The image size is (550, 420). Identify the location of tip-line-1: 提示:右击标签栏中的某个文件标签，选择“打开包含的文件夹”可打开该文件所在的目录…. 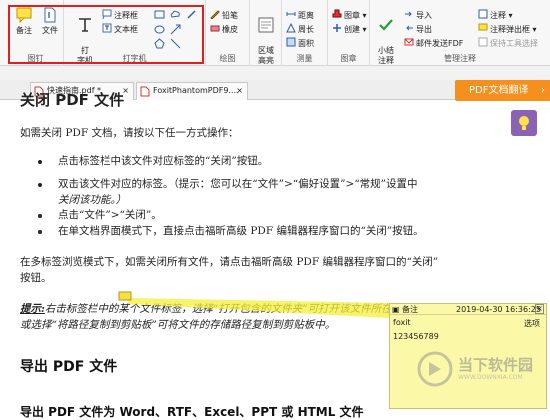
(210, 309).